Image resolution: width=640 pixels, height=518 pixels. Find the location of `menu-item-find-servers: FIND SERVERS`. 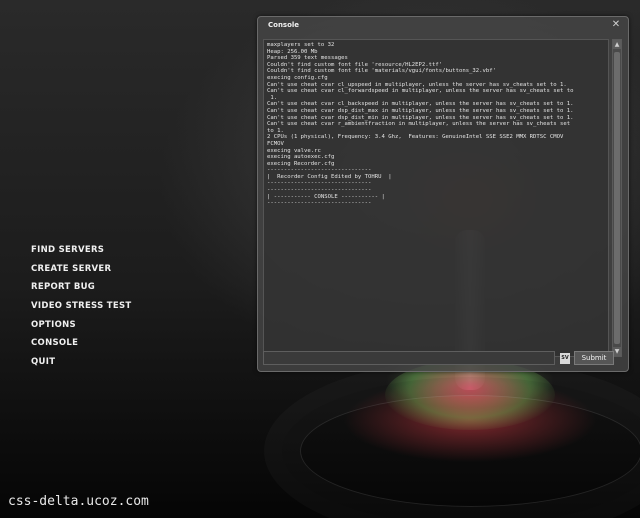

menu-item-find-servers: FIND SERVERS is located at coordinates (81, 250).